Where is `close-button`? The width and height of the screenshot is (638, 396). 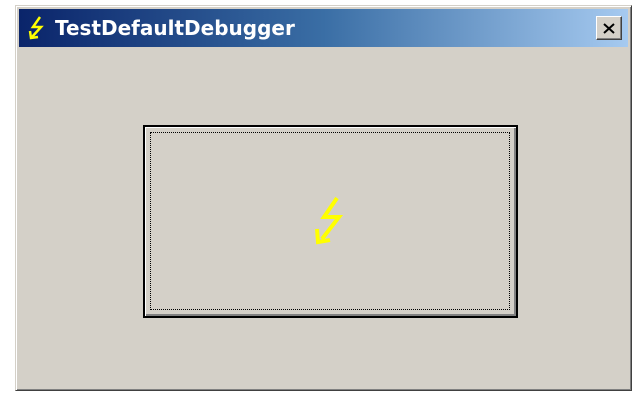 close-button is located at coordinates (609, 28).